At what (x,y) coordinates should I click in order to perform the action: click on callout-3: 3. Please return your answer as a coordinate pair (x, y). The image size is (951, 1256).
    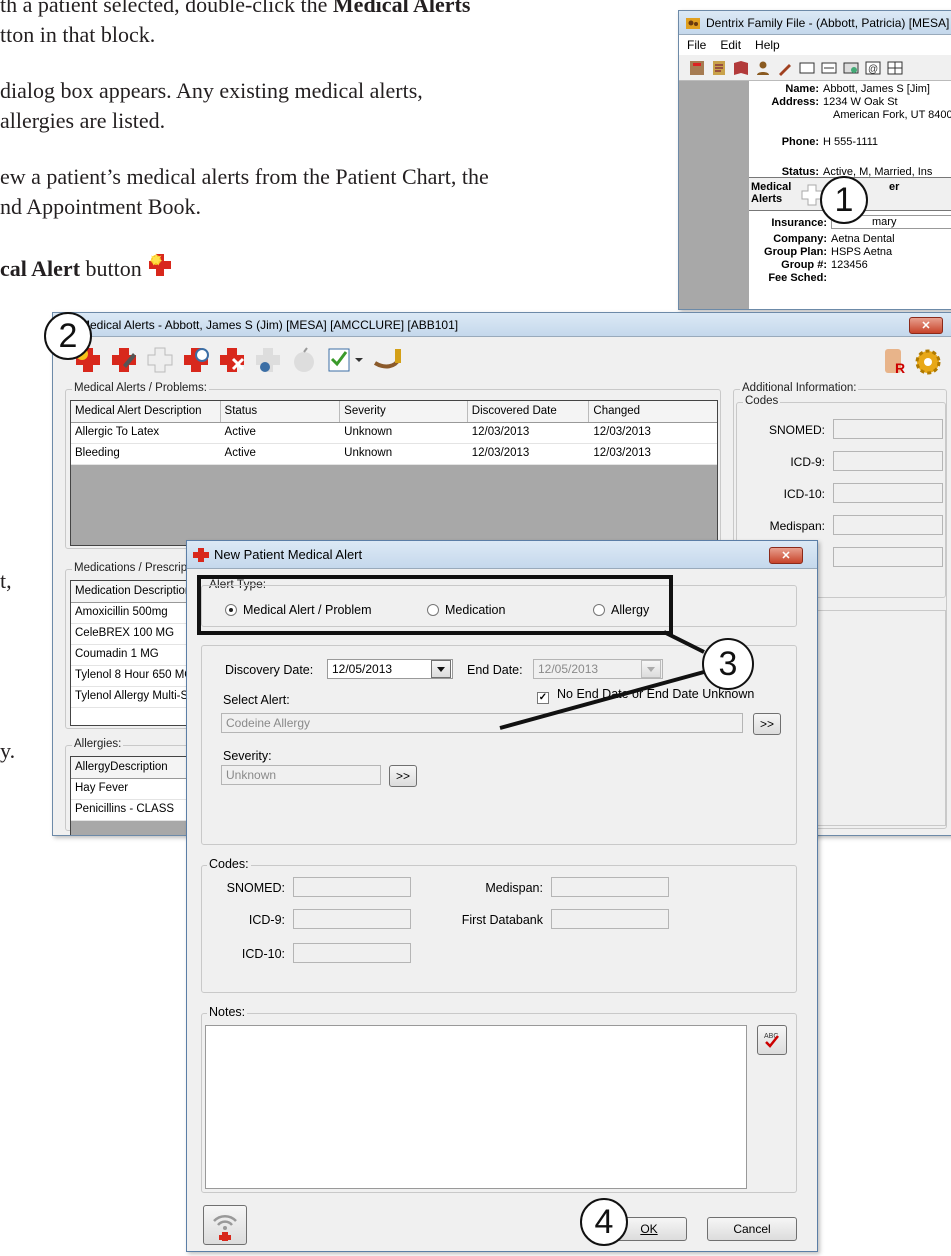
    Looking at the image, I should click on (728, 664).